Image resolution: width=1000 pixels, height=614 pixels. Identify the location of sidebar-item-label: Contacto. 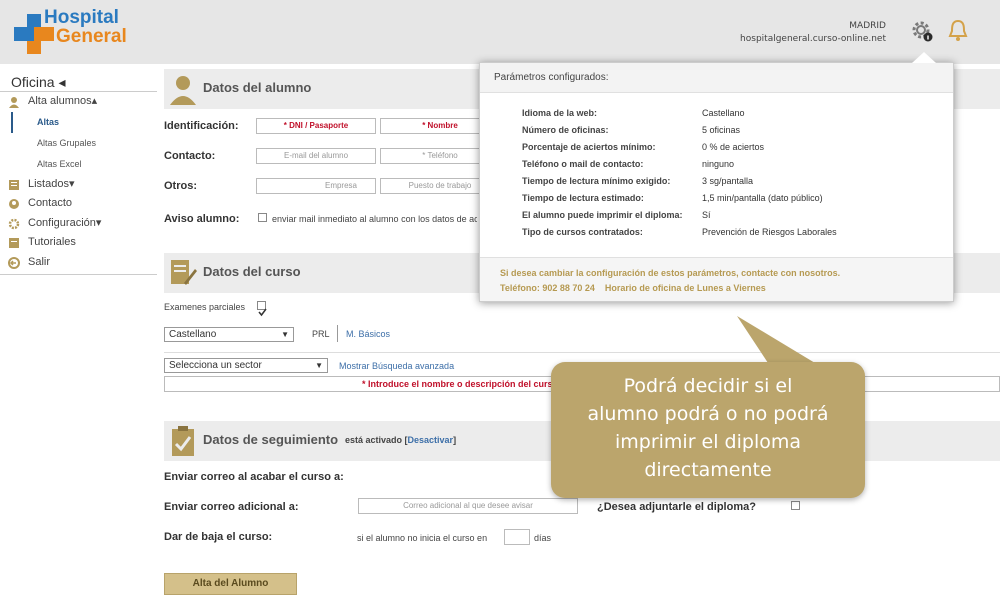
(50, 203).